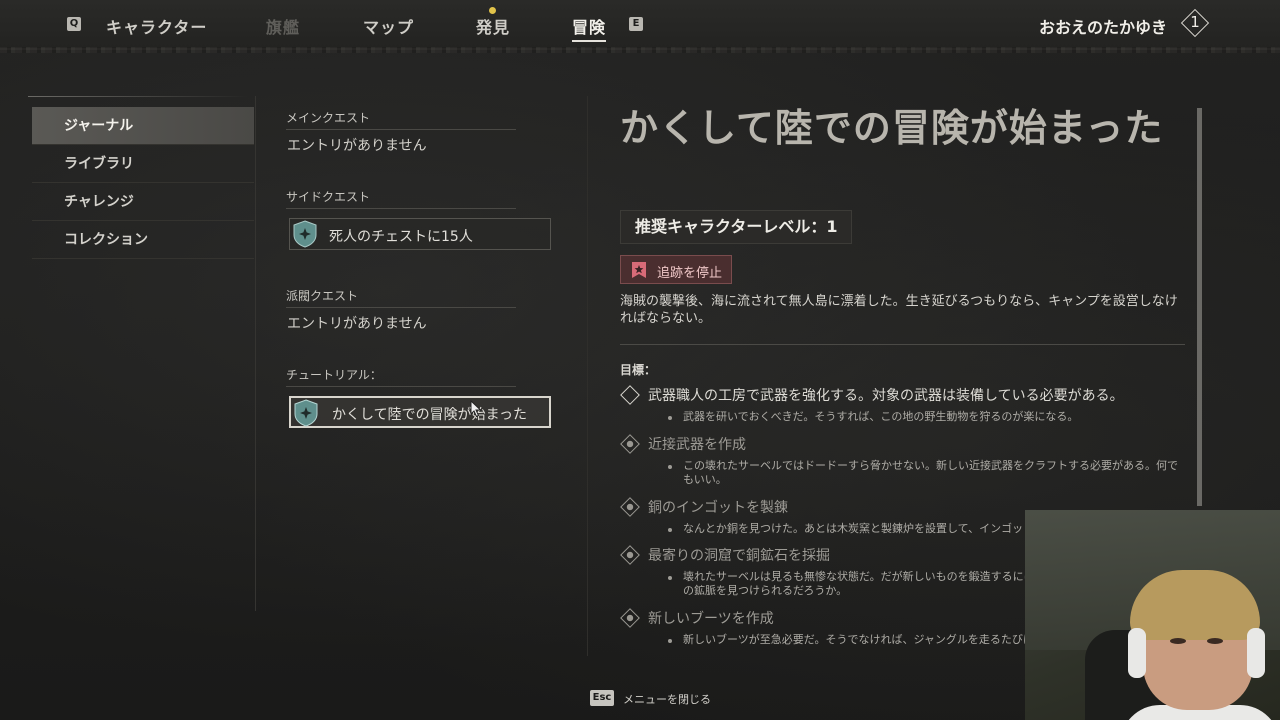 This screenshot has width=1280, height=720. Describe the element at coordinates (430, 415) in the screenshot. I see `quest-entry-label: かくして陸での冒険が始まった` at that location.